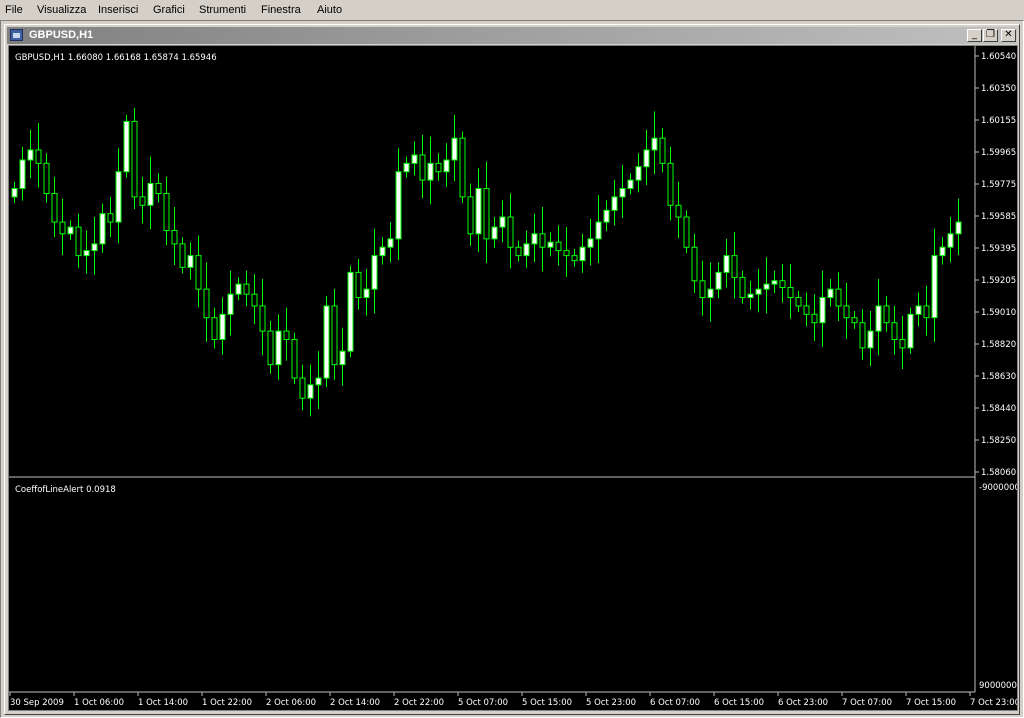 This screenshot has height=718, width=1024. I want to click on price-tick-label: 1.58630, so click(998, 377).